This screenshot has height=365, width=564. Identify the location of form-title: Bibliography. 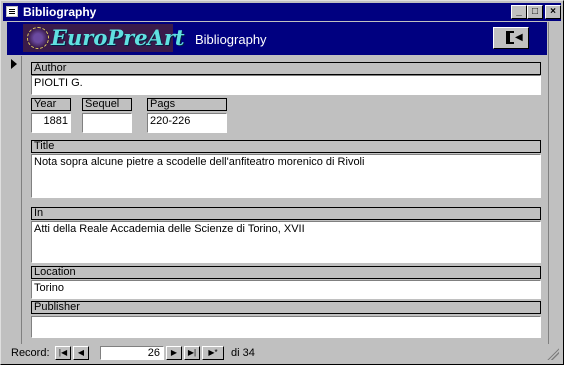
(231, 39).